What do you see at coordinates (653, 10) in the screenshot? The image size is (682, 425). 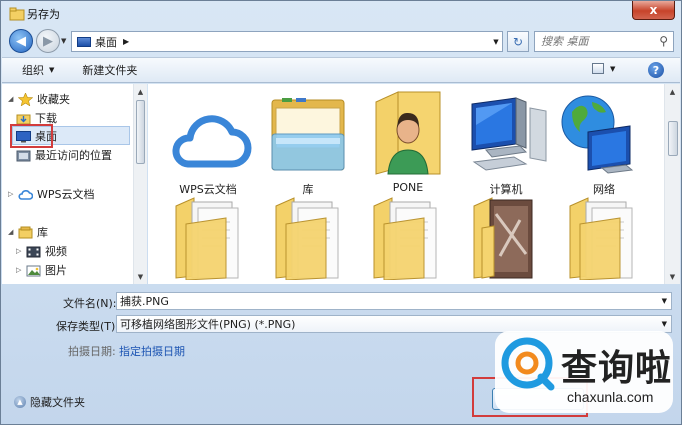 I see `close-button: x` at bounding box center [653, 10].